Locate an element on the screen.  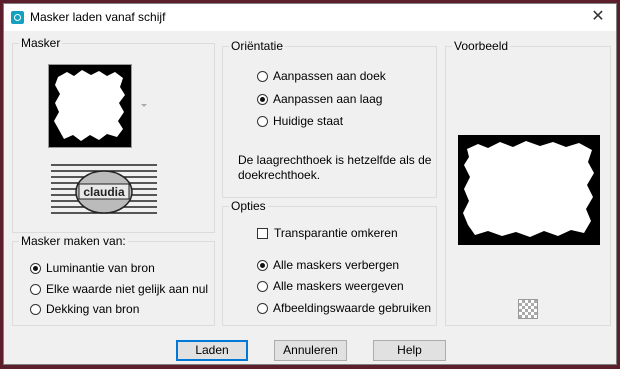
radio-aanpassen-doek is located at coordinates (262, 76).